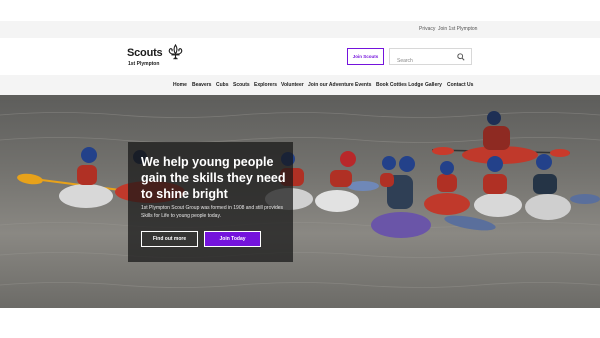 The width and height of the screenshot is (600, 338). What do you see at coordinates (457, 29) in the screenshot?
I see `join-group-link: Join 1st Plympton` at bounding box center [457, 29].